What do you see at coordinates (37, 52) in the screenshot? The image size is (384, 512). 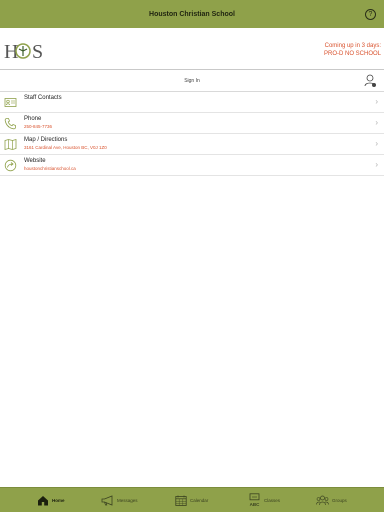 I see `svg-text: S` at bounding box center [37, 52].